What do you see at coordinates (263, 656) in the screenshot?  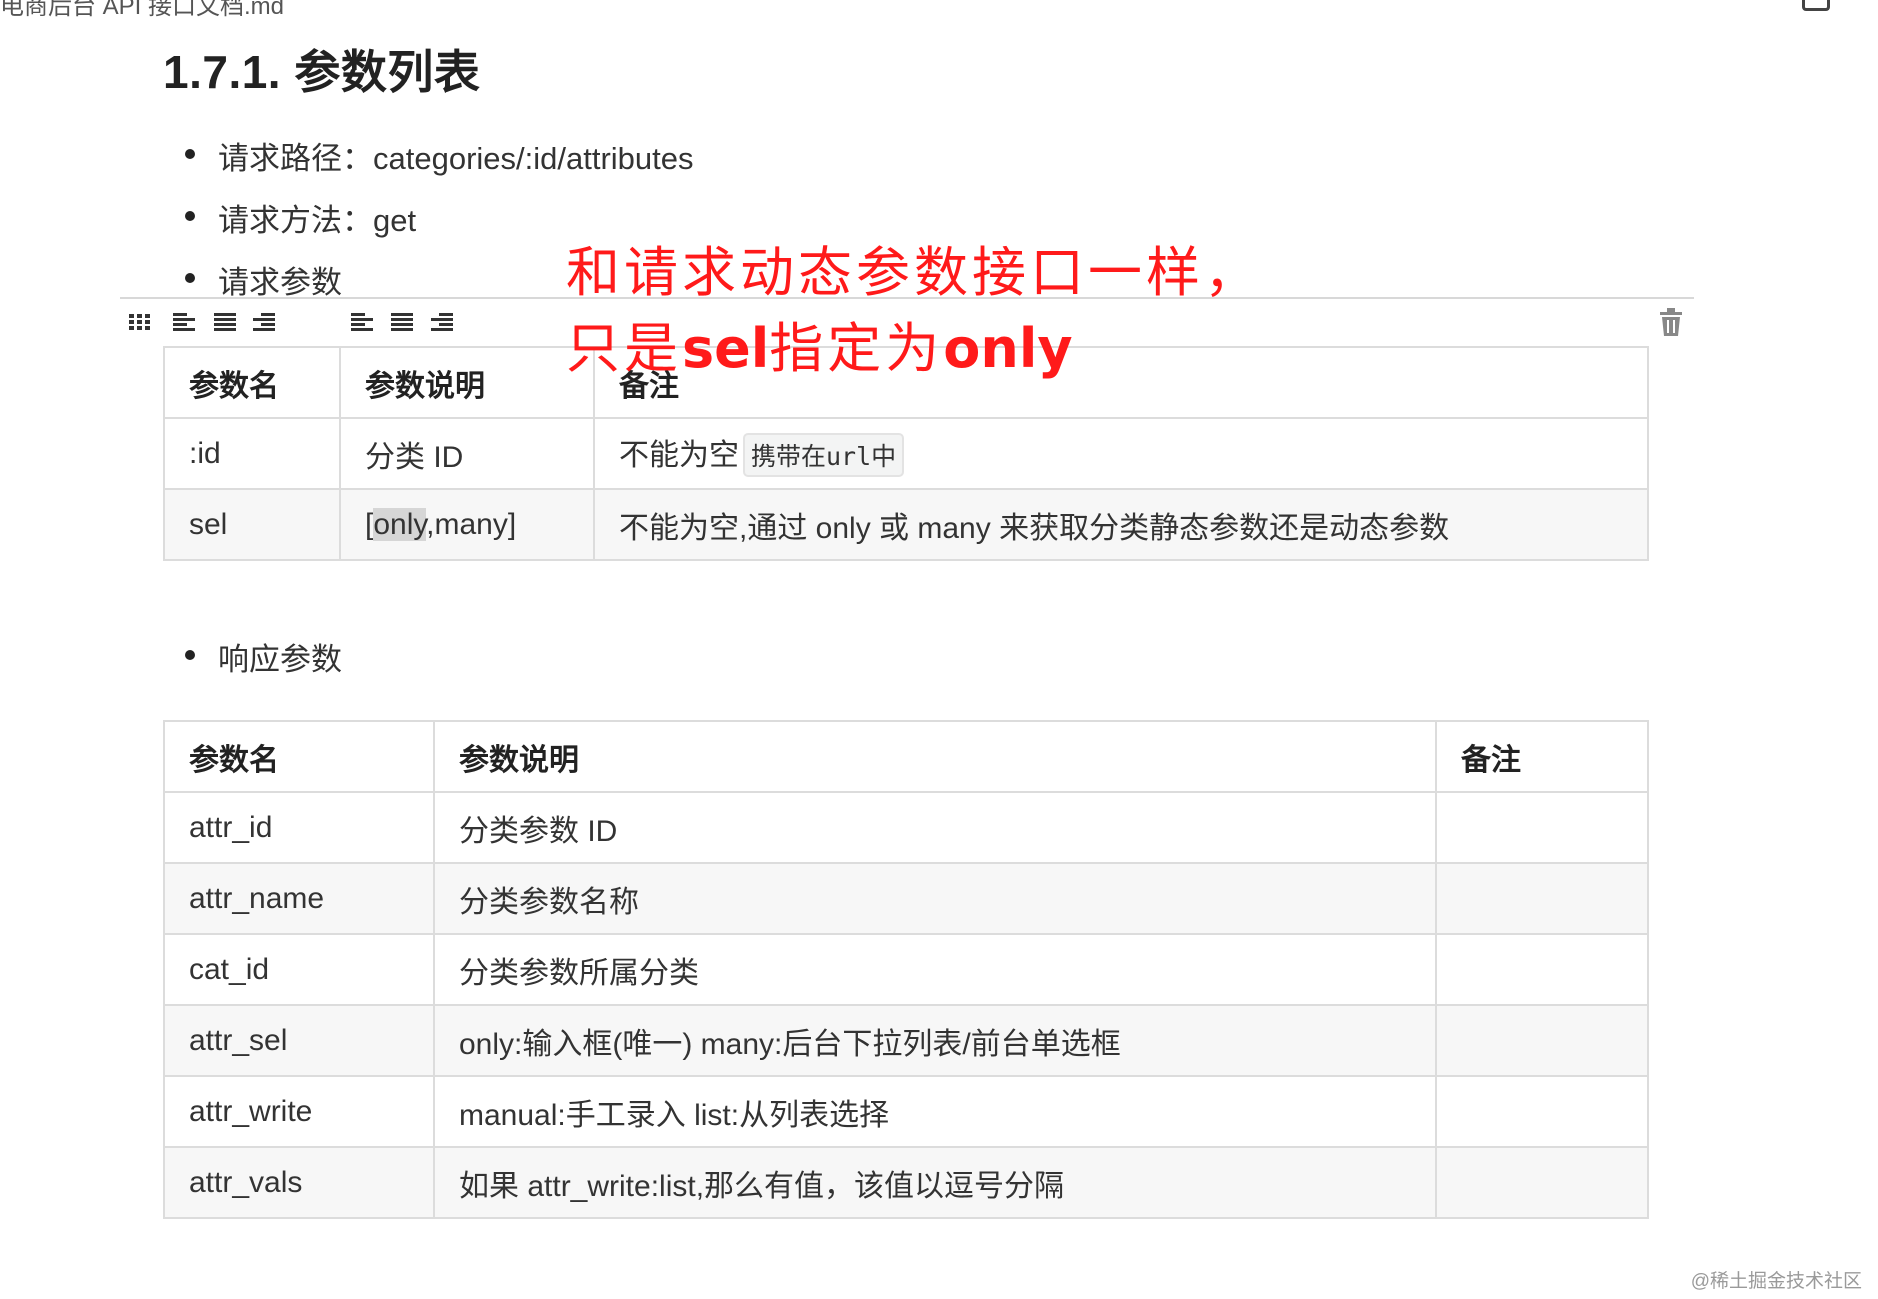 I see `bullet-response-params: 响应参数` at bounding box center [263, 656].